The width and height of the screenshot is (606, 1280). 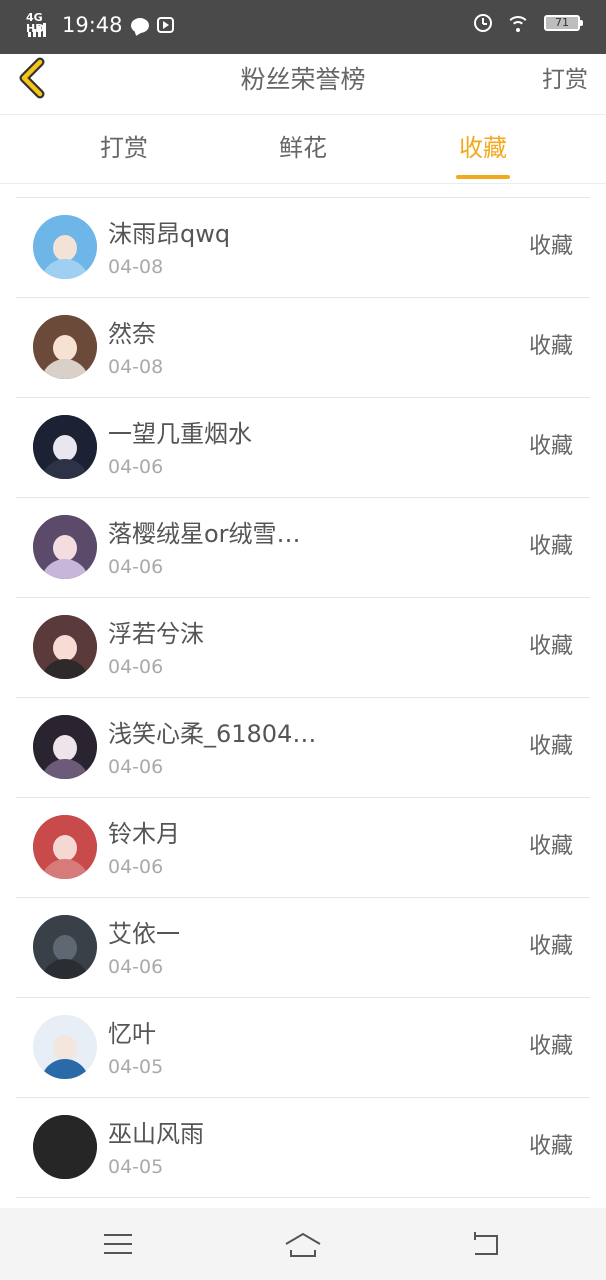 What do you see at coordinates (92, 25) in the screenshot?
I see `status-time: 19:48` at bounding box center [92, 25].